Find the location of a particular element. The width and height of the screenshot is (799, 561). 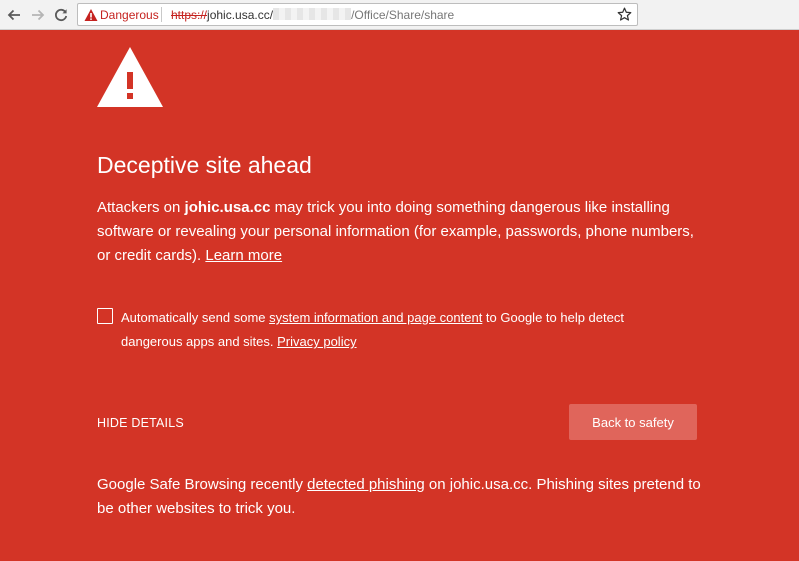

reload-button is located at coordinates (61, 15).